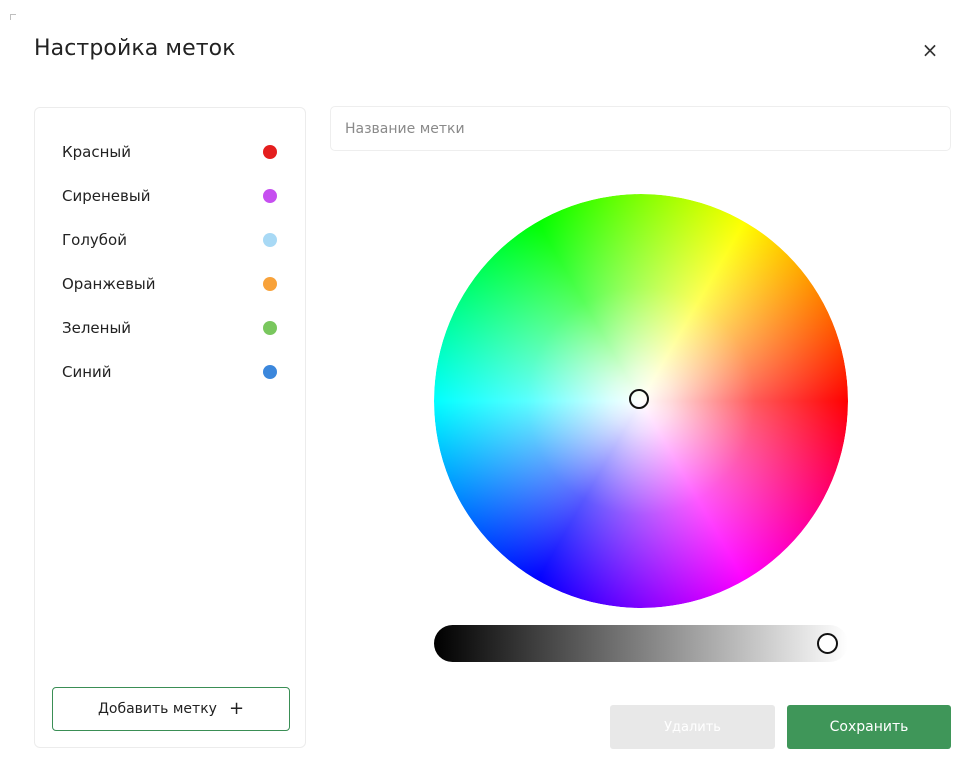  Describe the element at coordinates (869, 727) in the screenshot. I see `save-button: Сохранить` at that location.